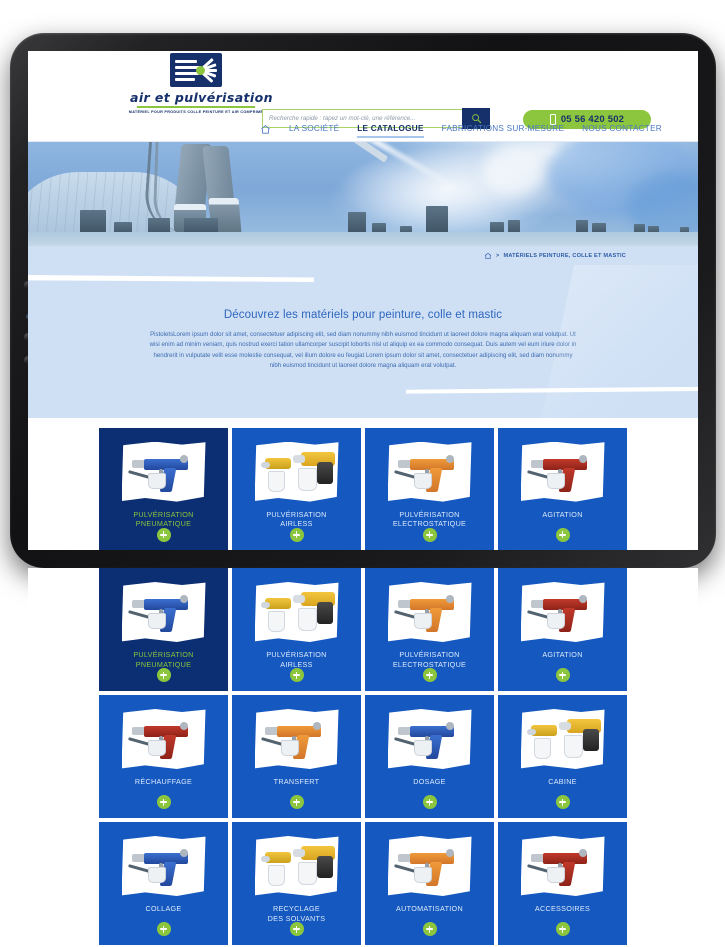  What do you see at coordinates (201, 97) in the screenshot?
I see `logo-wordmark: air et pulvérisation` at bounding box center [201, 97].